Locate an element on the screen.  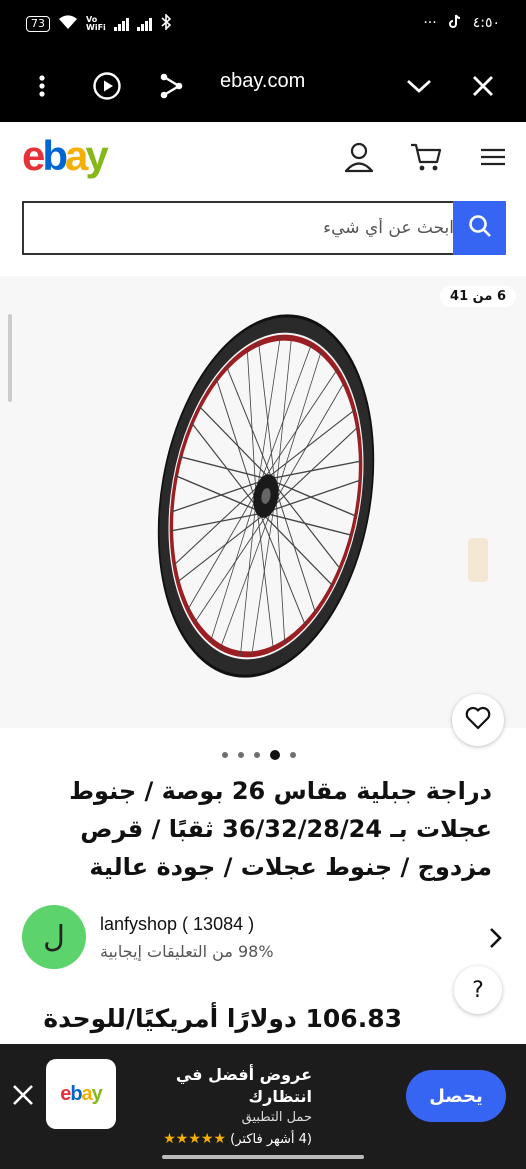
browser-toolbar: ebay.com is located at coordinates (263, 86).